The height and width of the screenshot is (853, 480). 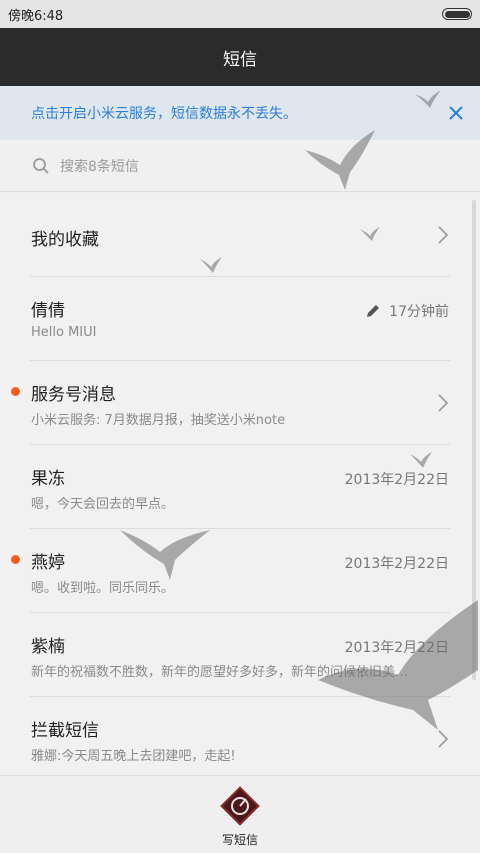 I want to click on list-item-conversation: 果冻 嗯，今天会回去的早点。 2013年2月22日, so click(x=240, y=487).